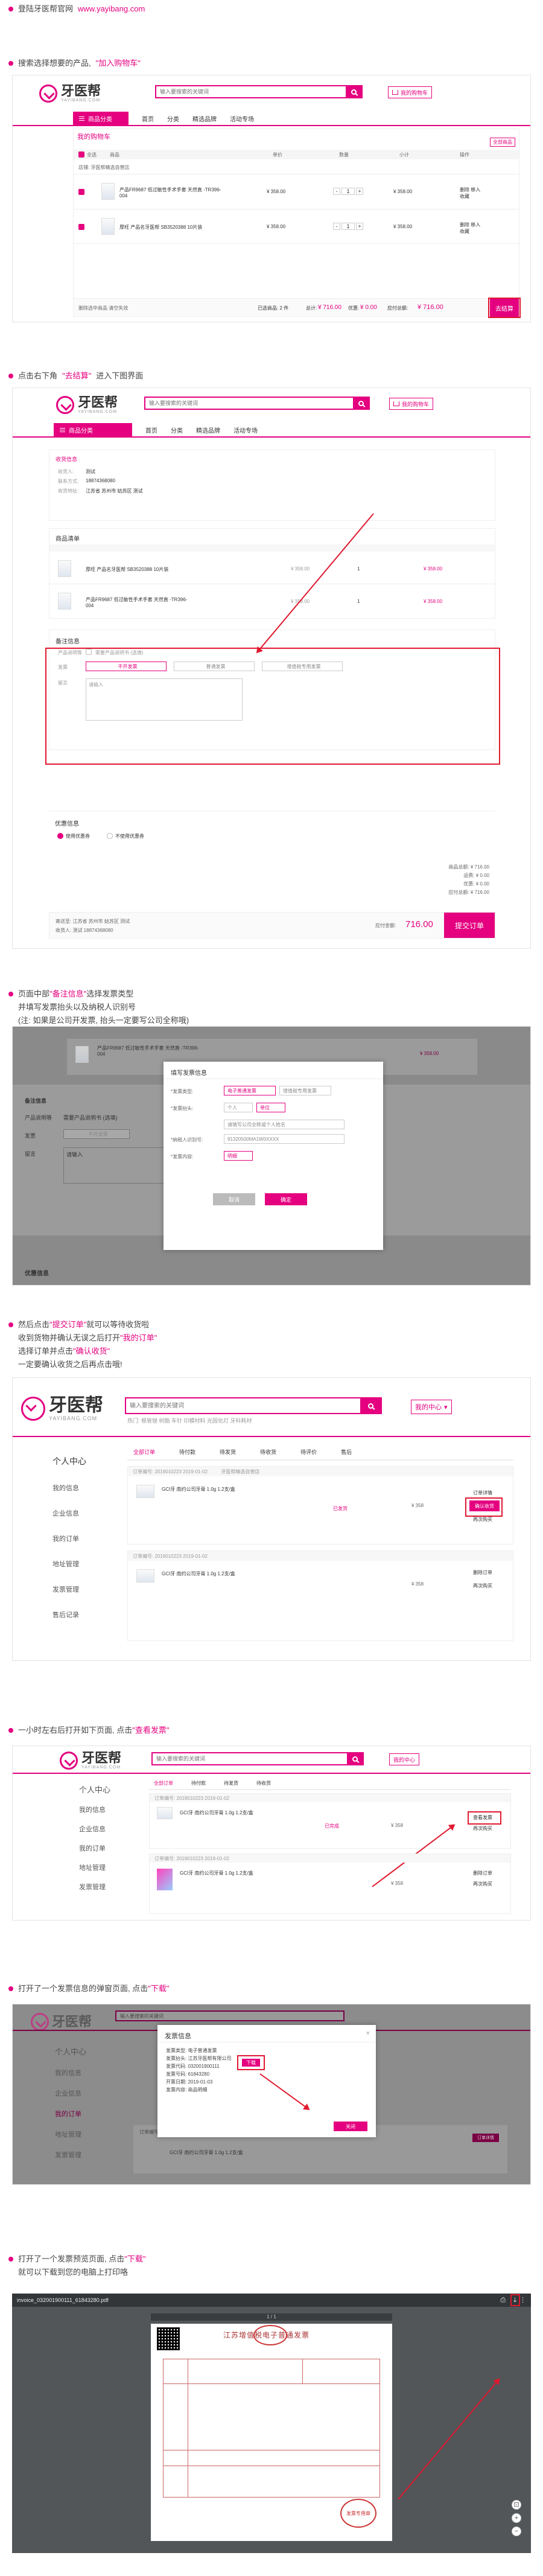 This screenshot has height=2576, width=543. What do you see at coordinates (69, 1614) in the screenshot?
I see `sidebar-item-aftersale: 售后记录` at bounding box center [69, 1614].